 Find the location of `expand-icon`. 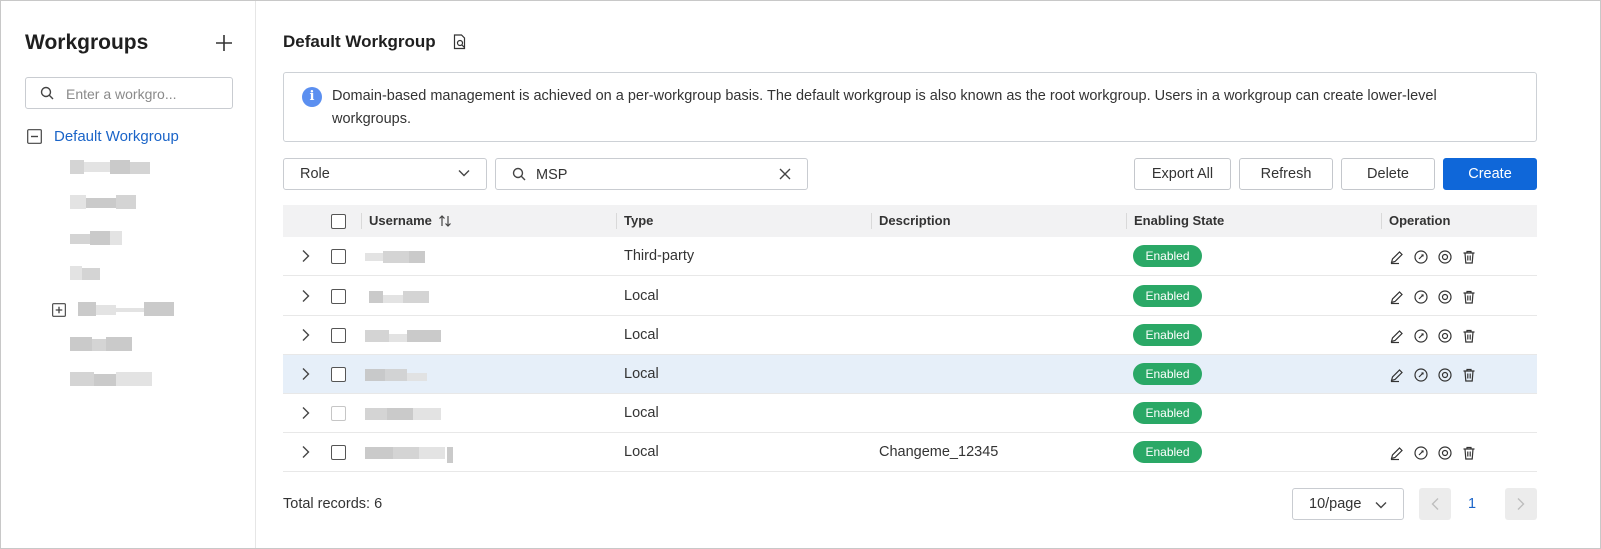

expand-icon is located at coordinates (59, 310).